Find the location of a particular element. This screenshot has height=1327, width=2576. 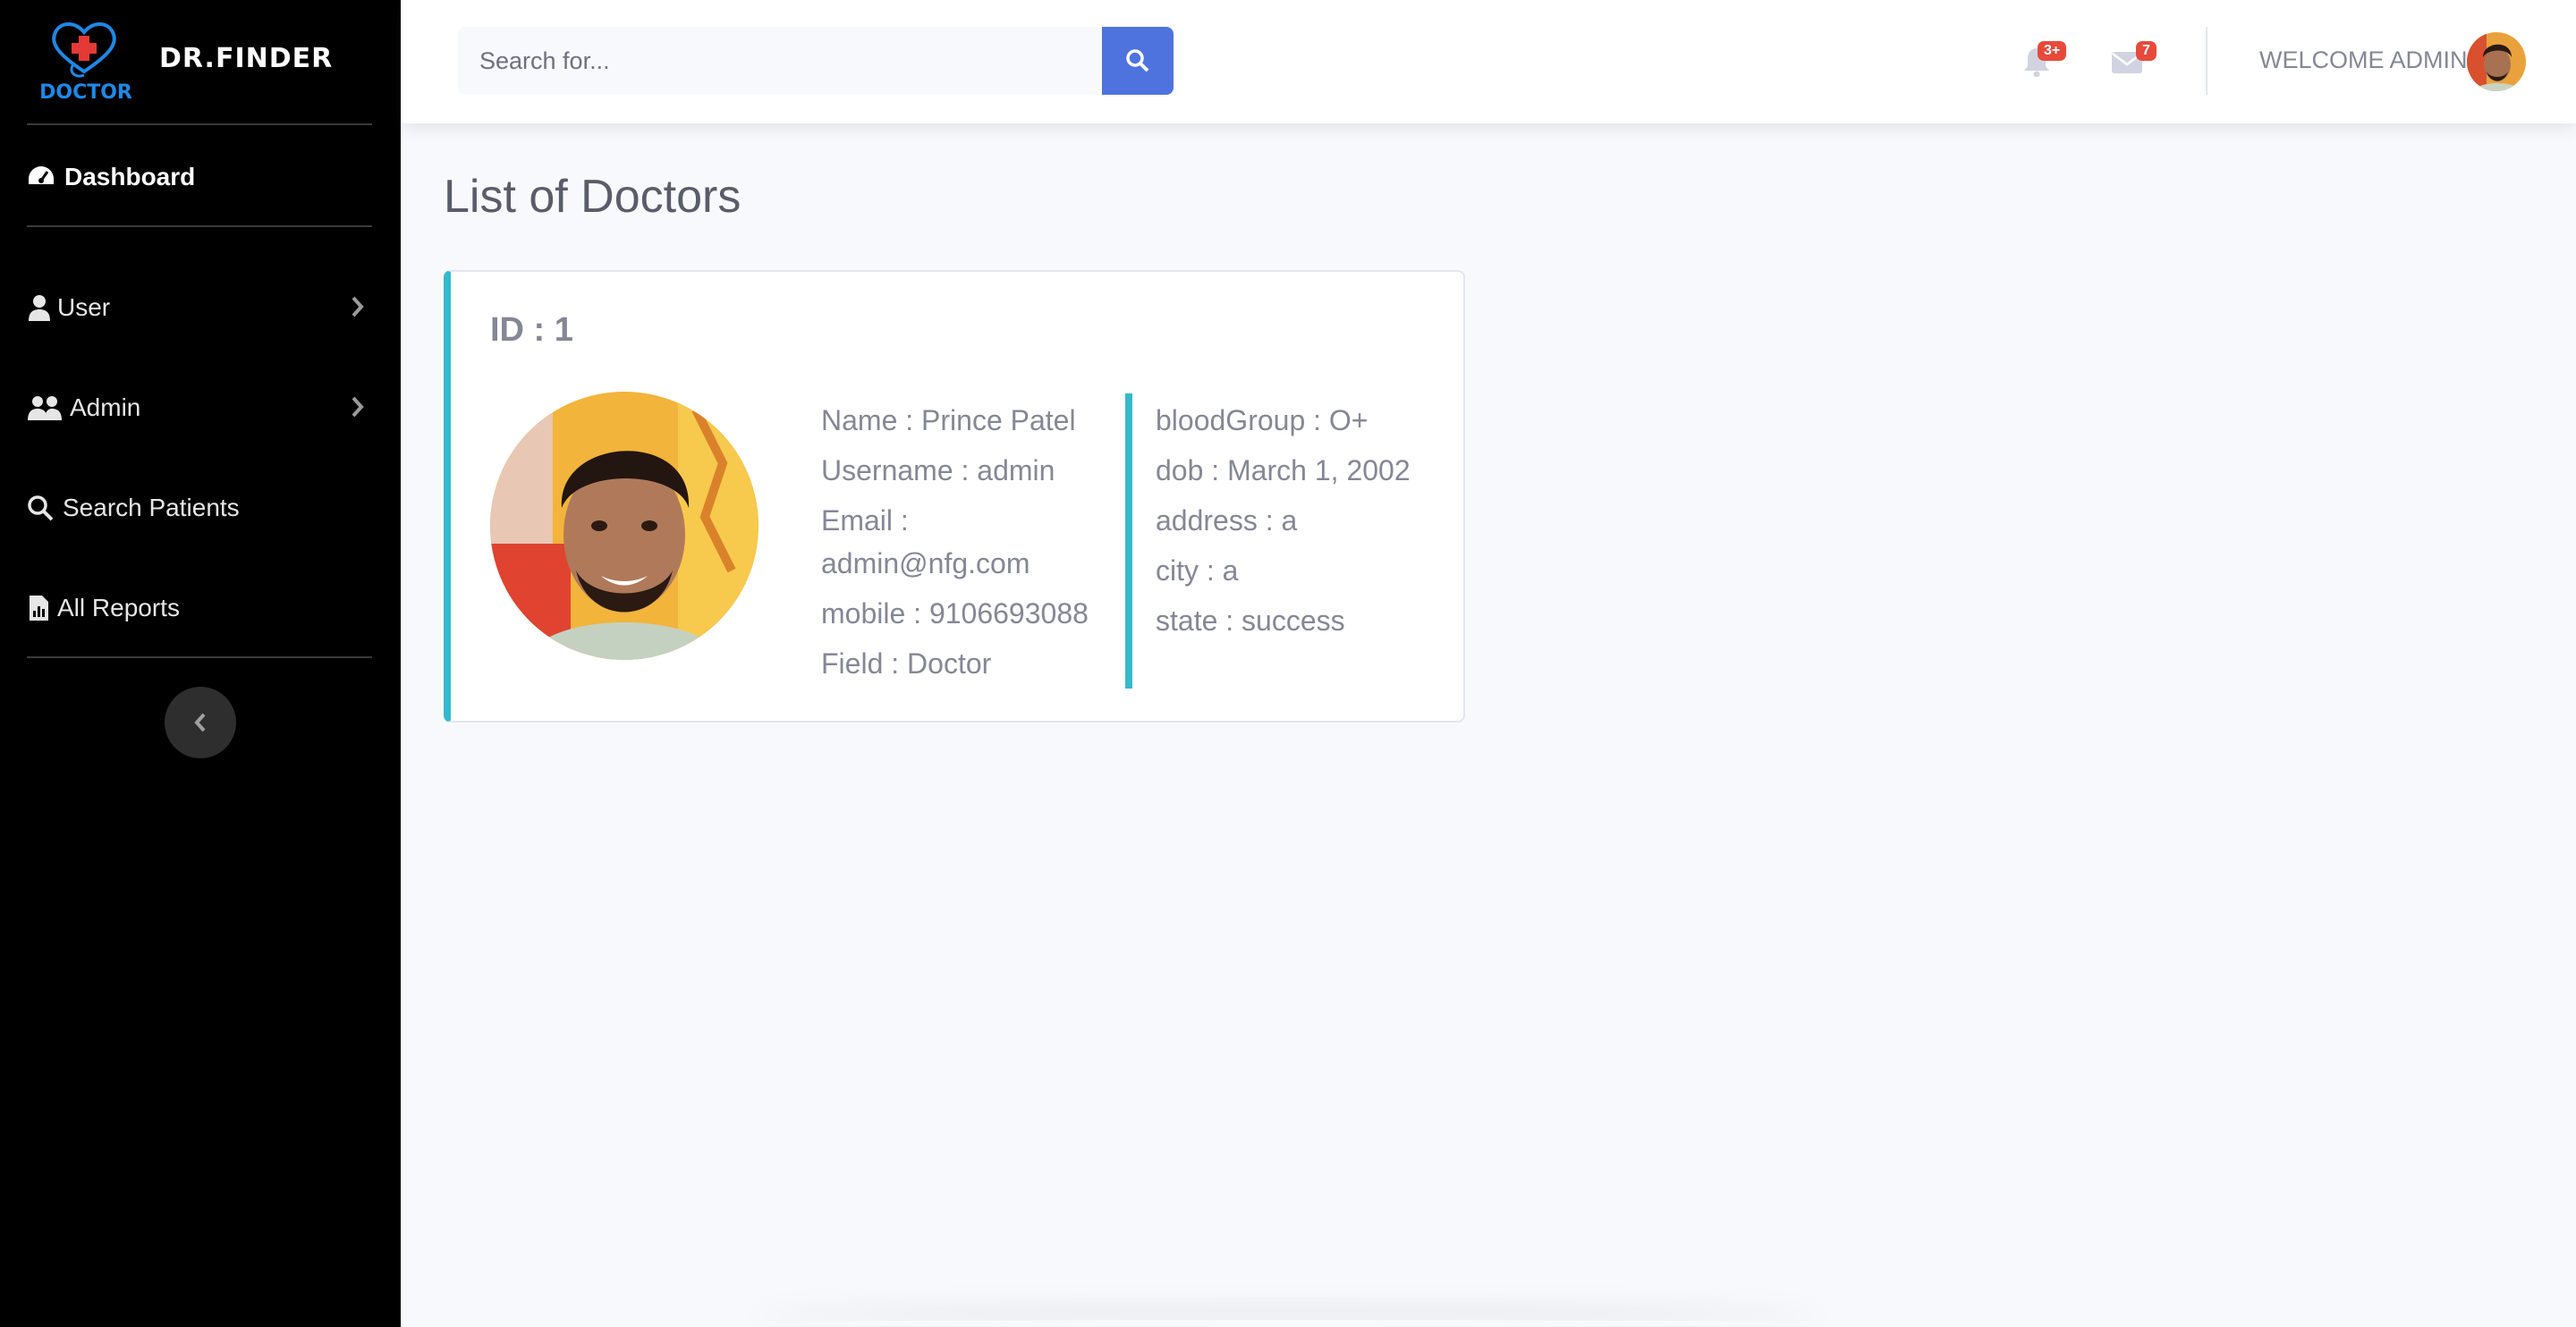

info-separator is located at coordinates (1128, 541).